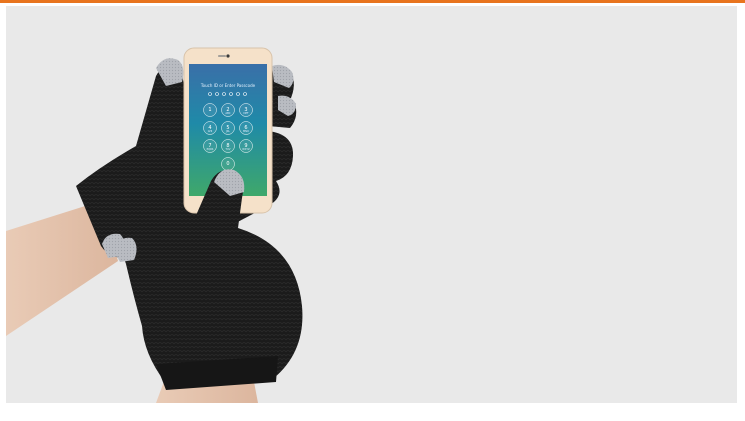 The width and height of the screenshot is (745, 421). What do you see at coordinates (228, 146) in the screenshot?
I see `keypad-key-8: 8TUV` at bounding box center [228, 146].